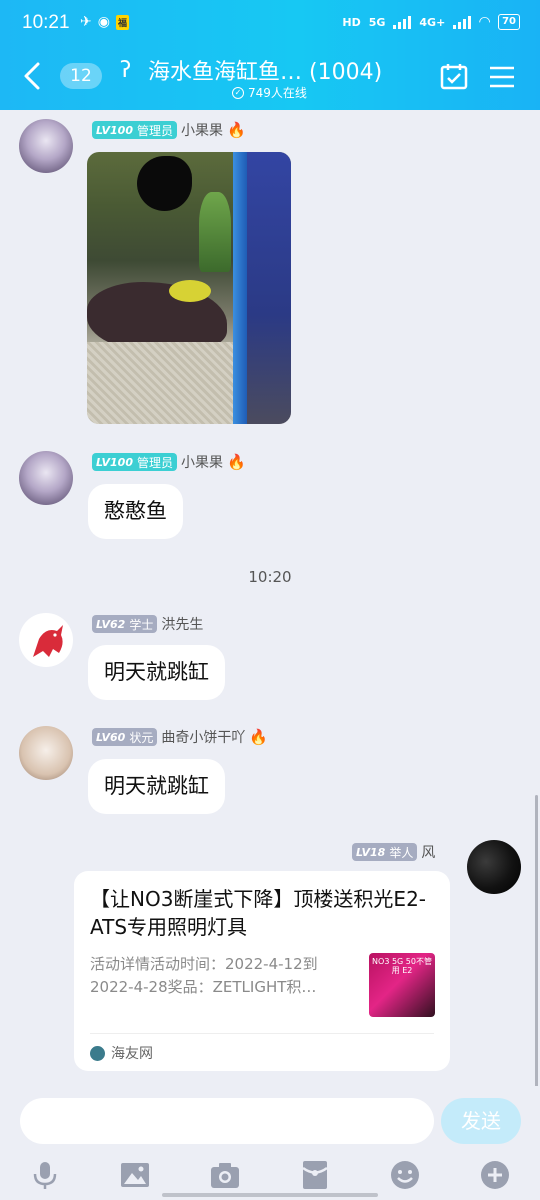 This screenshot has height=1200, width=540. I want to click on thumbnail-text: NO3 5G 50不管用 E2, so click(402, 966).